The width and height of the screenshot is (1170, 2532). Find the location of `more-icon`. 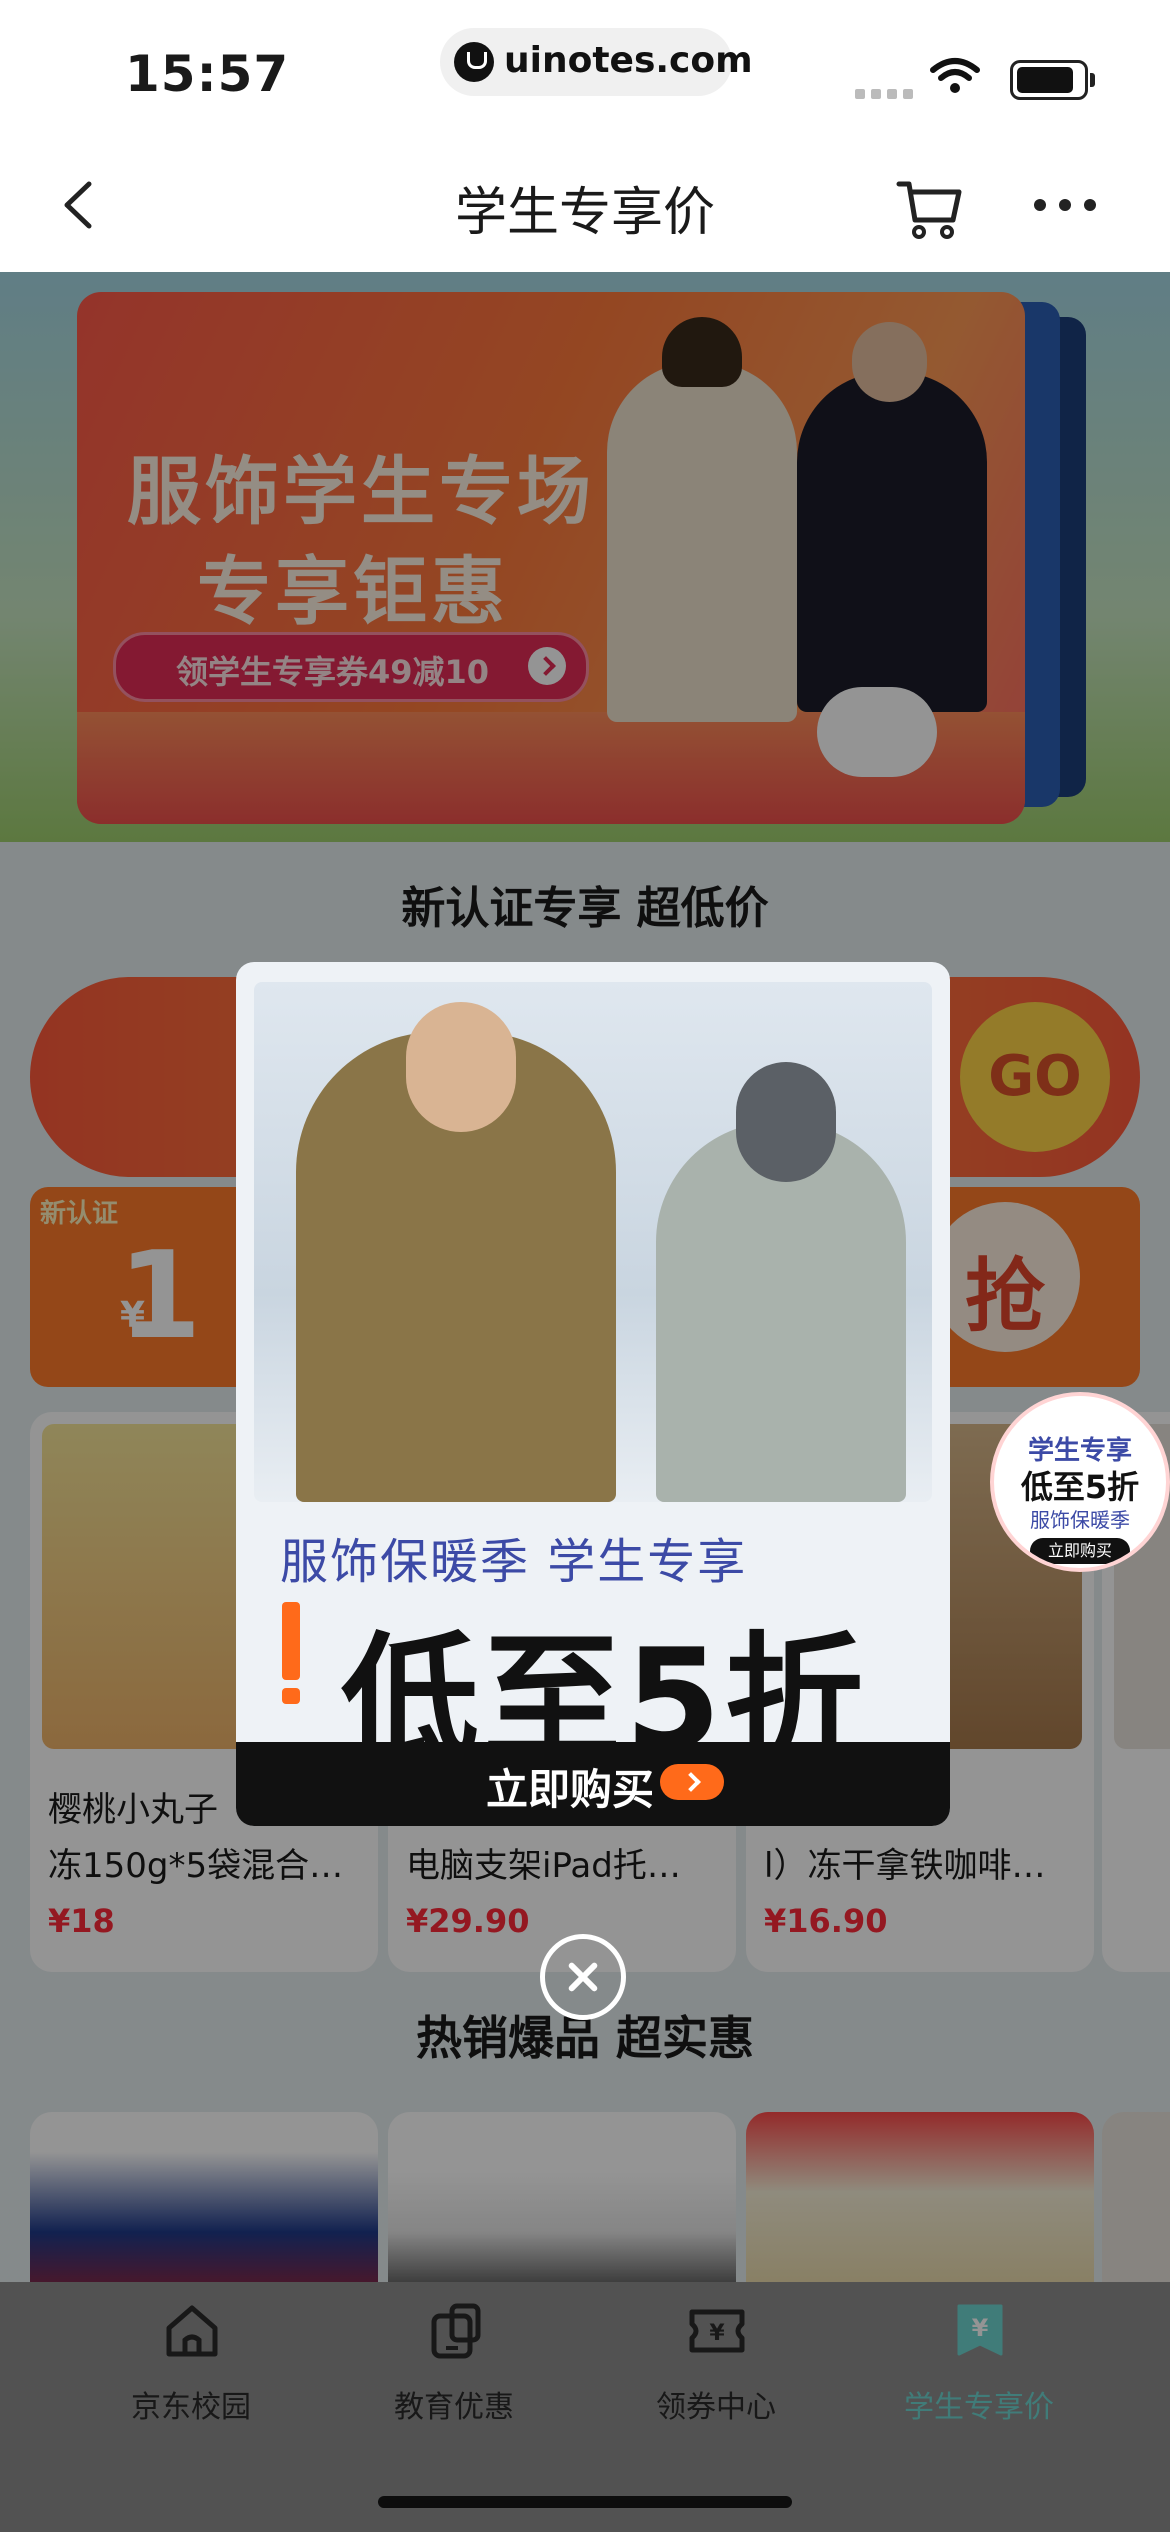

more-icon is located at coordinates (1065, 205).